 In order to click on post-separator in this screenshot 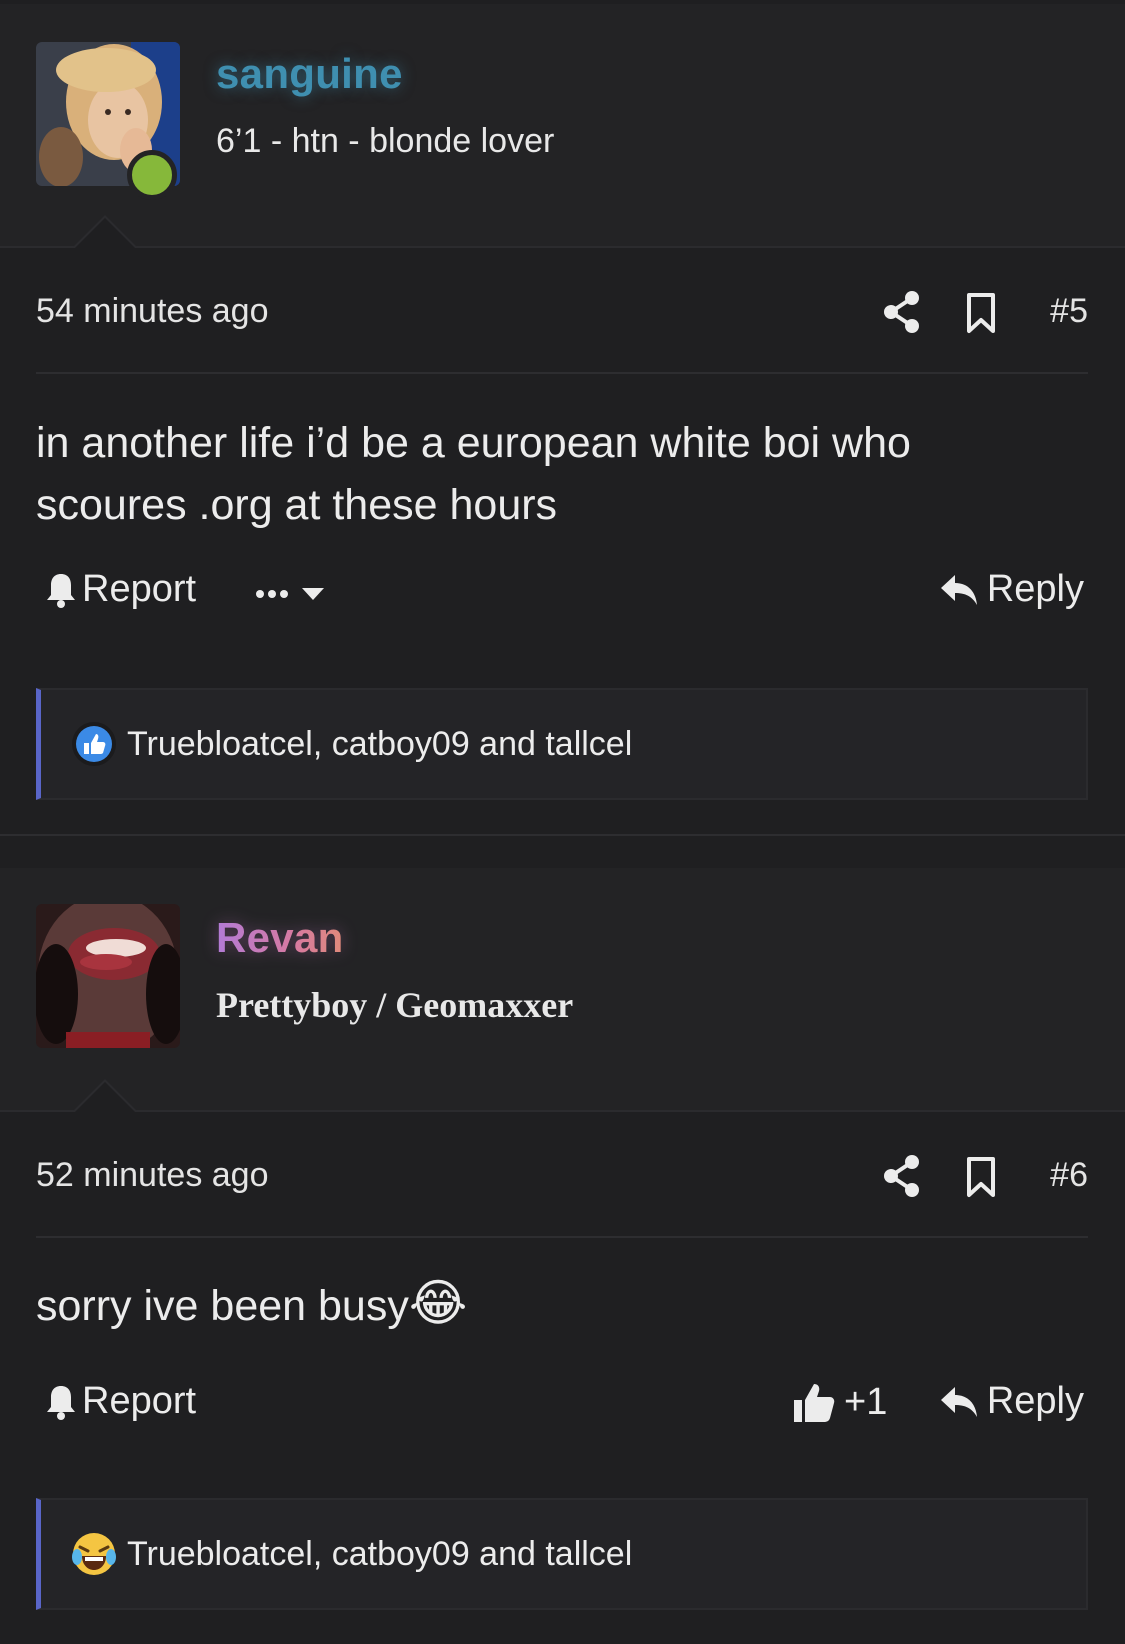, I will do `click(562, 835)`.